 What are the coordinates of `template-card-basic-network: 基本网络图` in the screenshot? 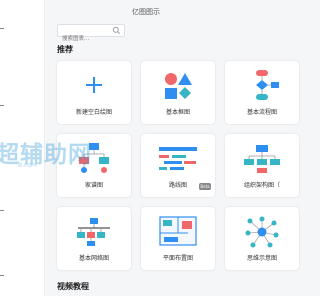 It's located at (94, 238).